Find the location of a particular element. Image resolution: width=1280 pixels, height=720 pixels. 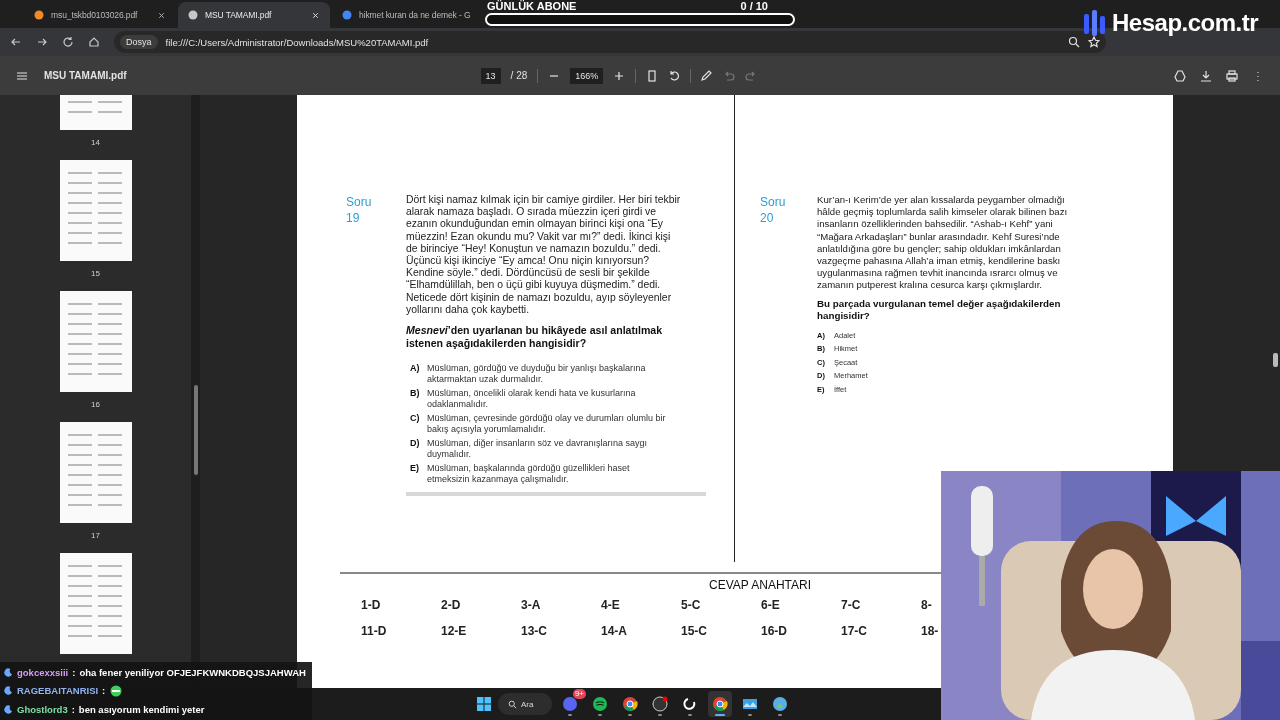

forward-icon is located at coordinates (42, 42).